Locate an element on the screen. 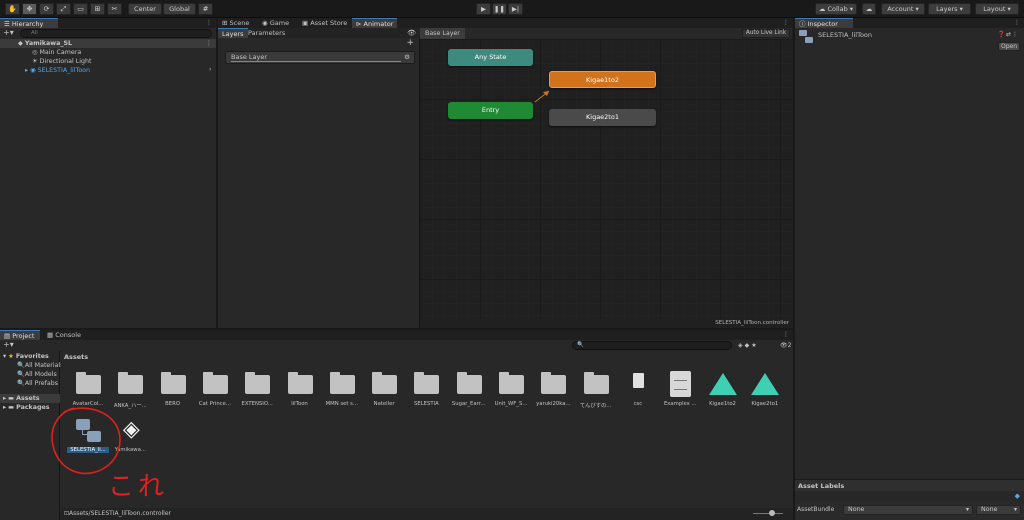 The height and width of the screenshot is (520, 1024). search-placeholder: All is located at coordinates (34, 33).